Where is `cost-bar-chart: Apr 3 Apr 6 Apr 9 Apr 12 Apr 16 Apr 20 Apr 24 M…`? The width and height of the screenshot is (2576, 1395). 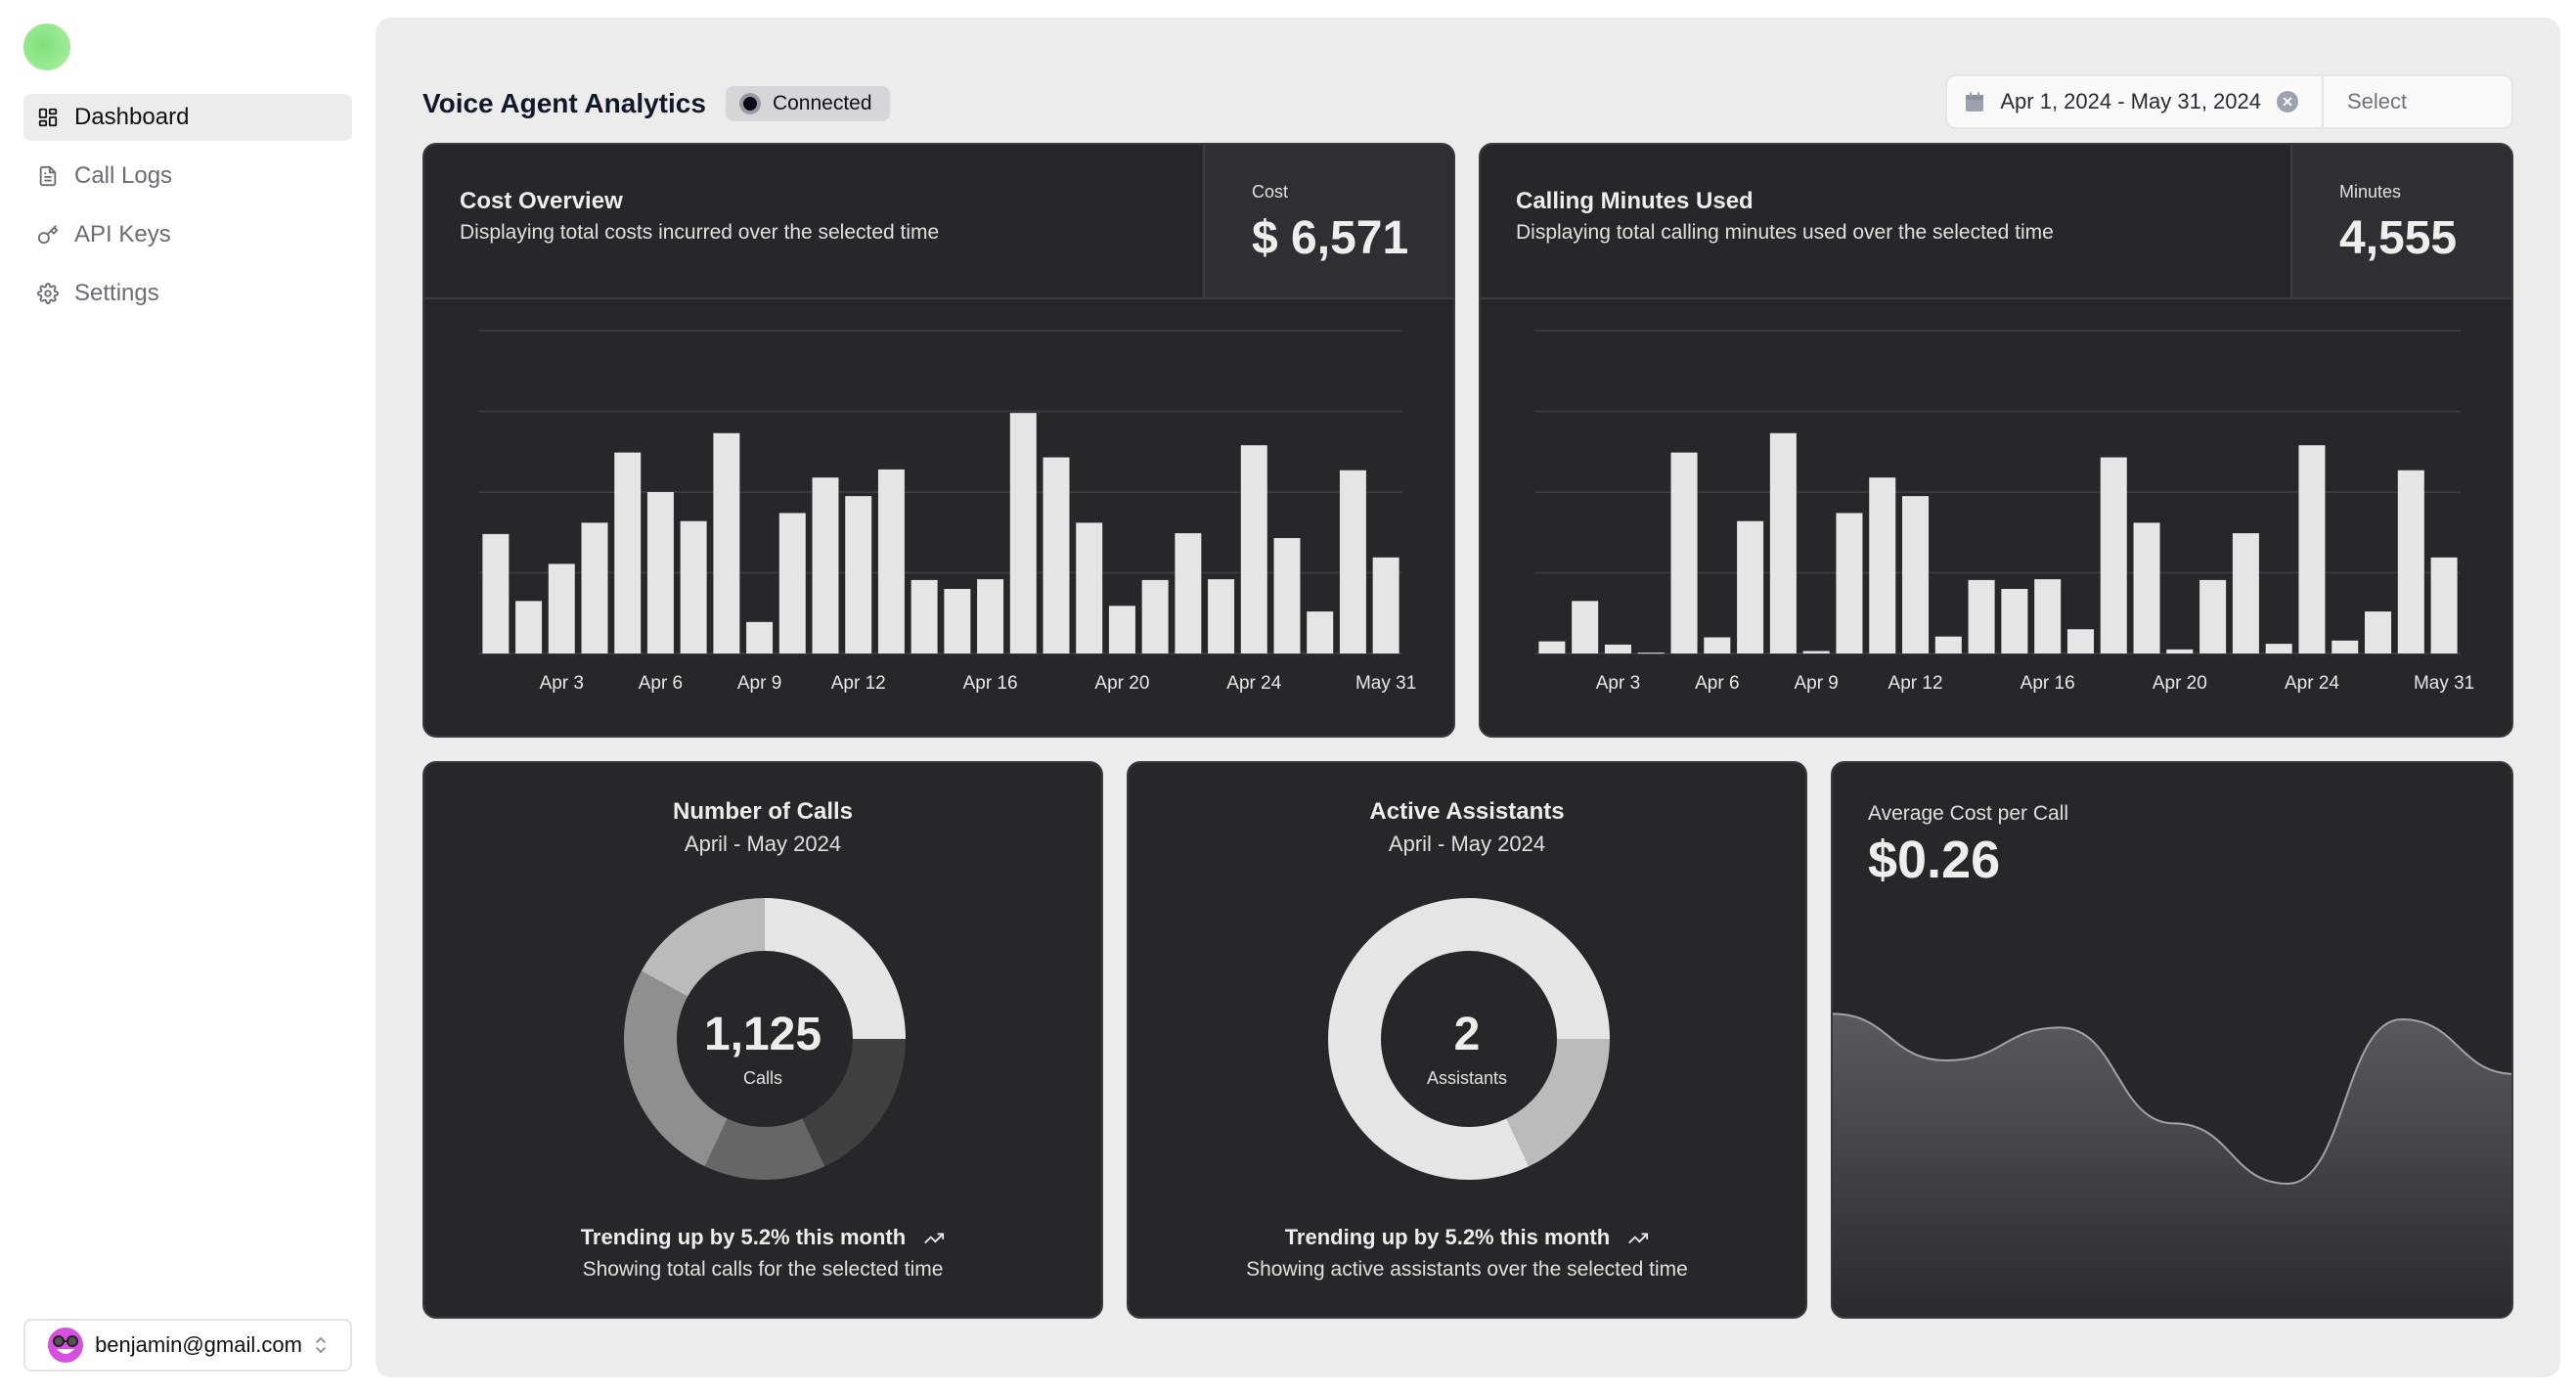 cost-bar-chart: Apr 3 Apr 6 Apr 9 Apr 12 Apr 16 Apr 20 Apr 24 M… is located at coordinates (947, 512).